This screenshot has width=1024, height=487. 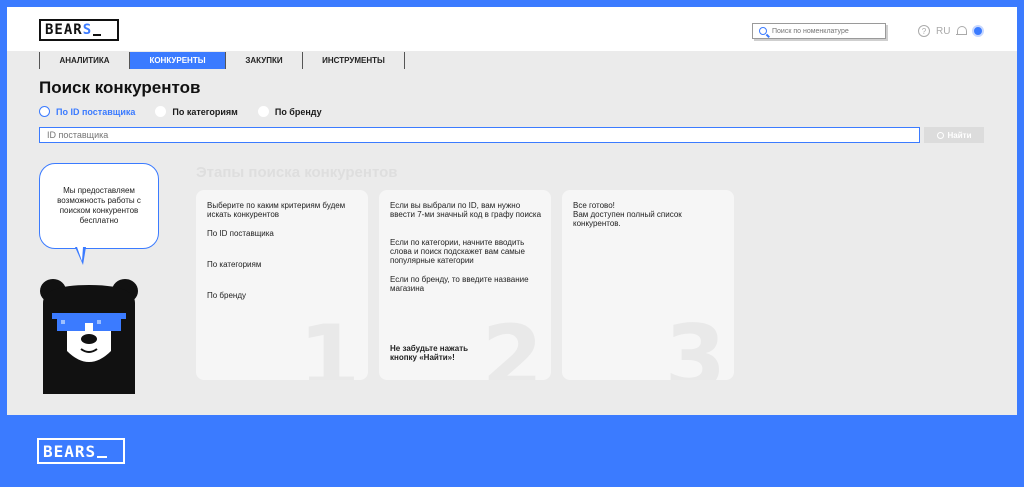 I want to click on tab-tools: ИНСТРУМЕНТЫ, so click(x=353, y=60).